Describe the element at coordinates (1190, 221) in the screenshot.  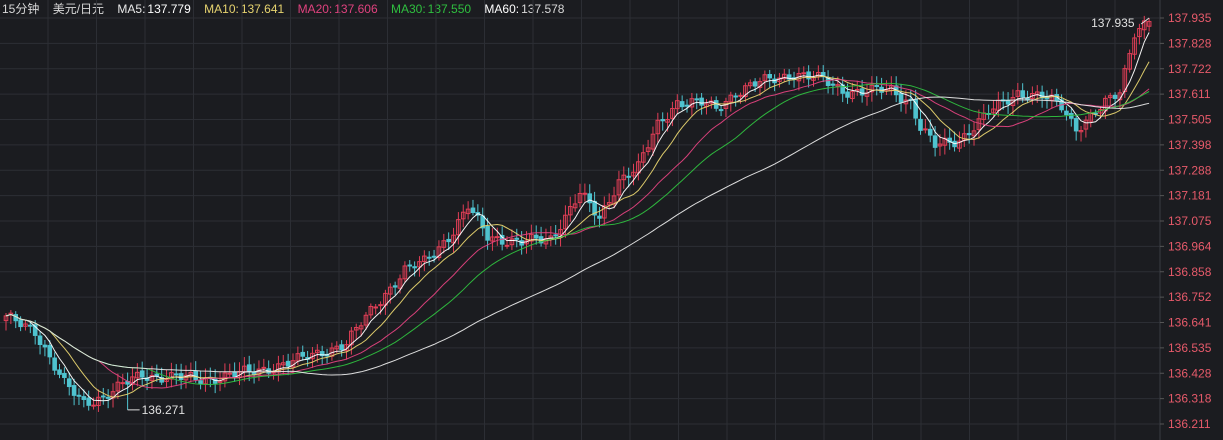
I see `y-tick-label: 137.075` at that location.